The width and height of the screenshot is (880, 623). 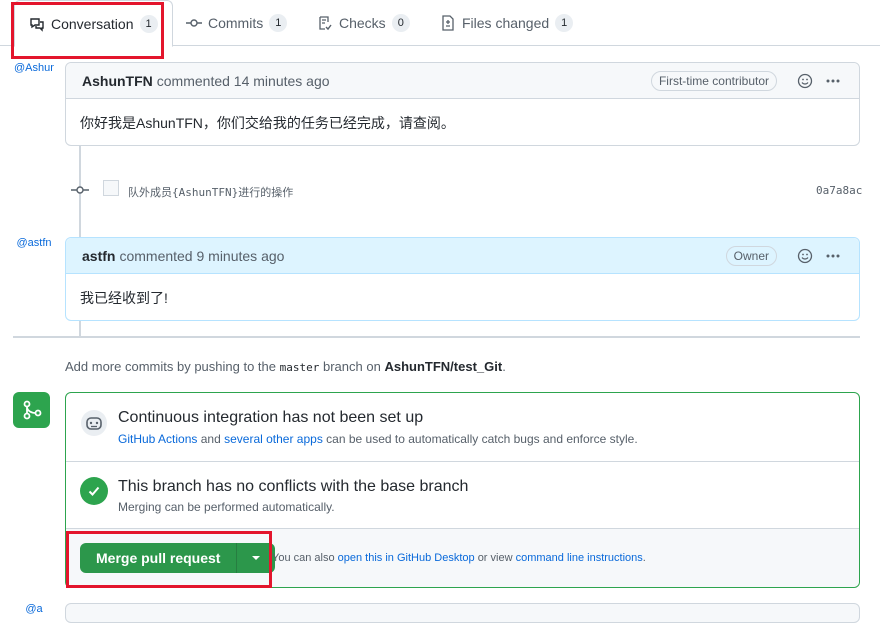 What do you see at coordinates (37, 24) in the screenshot?
I see `comment-discussion-icon` at bounding box center [37, 24].